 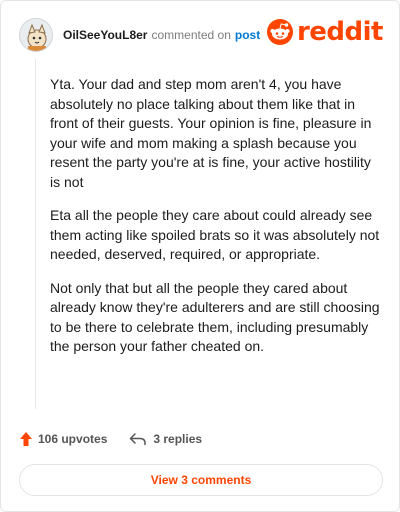 What do you see at coordinates (177, 439) in the screenshot?
I see `reply-count: 3 replies` at bounding box center [177, 439].